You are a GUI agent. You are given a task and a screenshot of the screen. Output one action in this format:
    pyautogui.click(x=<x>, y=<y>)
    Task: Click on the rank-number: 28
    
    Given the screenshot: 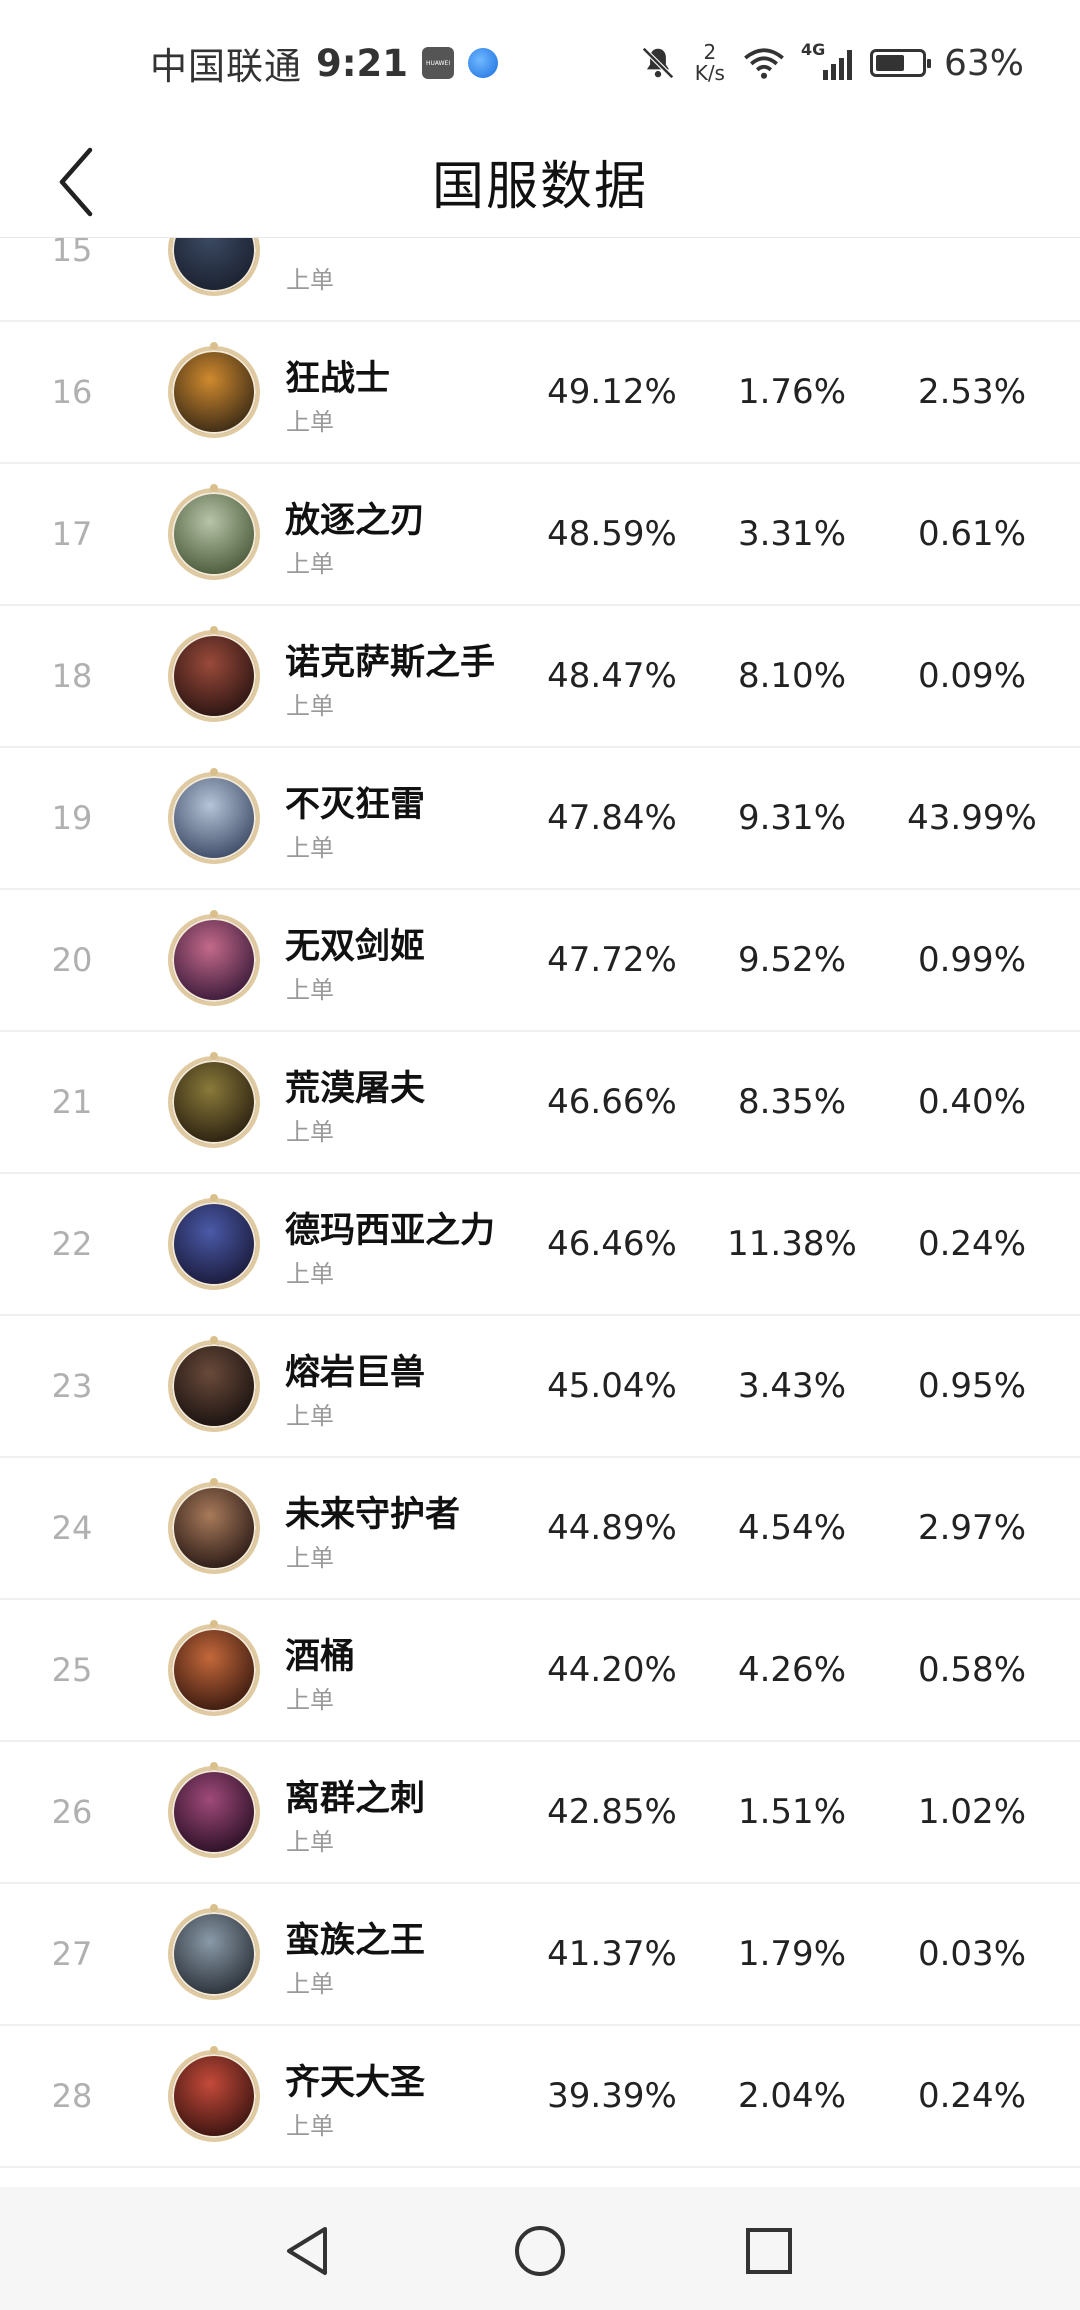 What is the action you would take?
    pyautogui.click(x=72, y=2096)
    